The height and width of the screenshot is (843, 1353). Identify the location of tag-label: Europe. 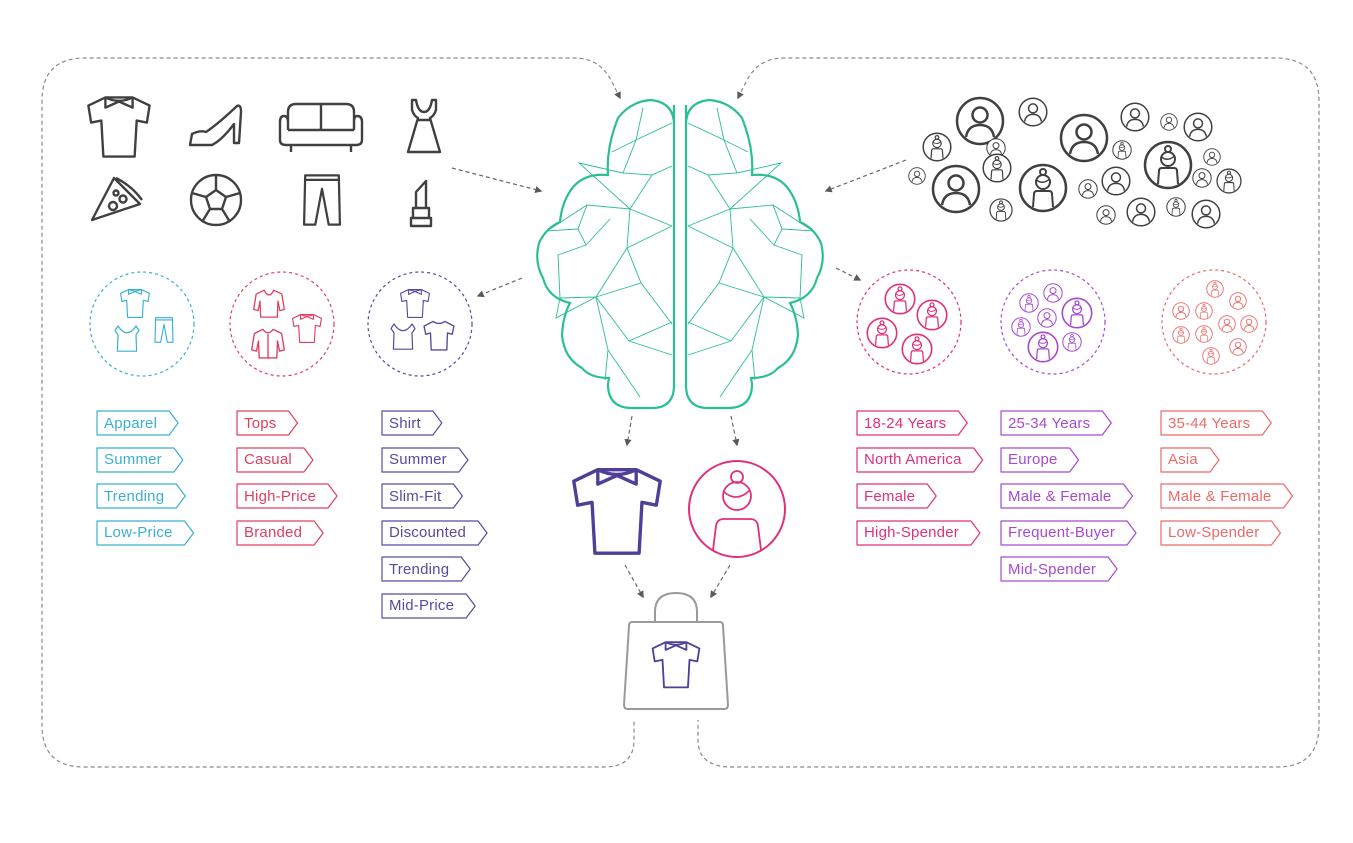
(1033, 459).